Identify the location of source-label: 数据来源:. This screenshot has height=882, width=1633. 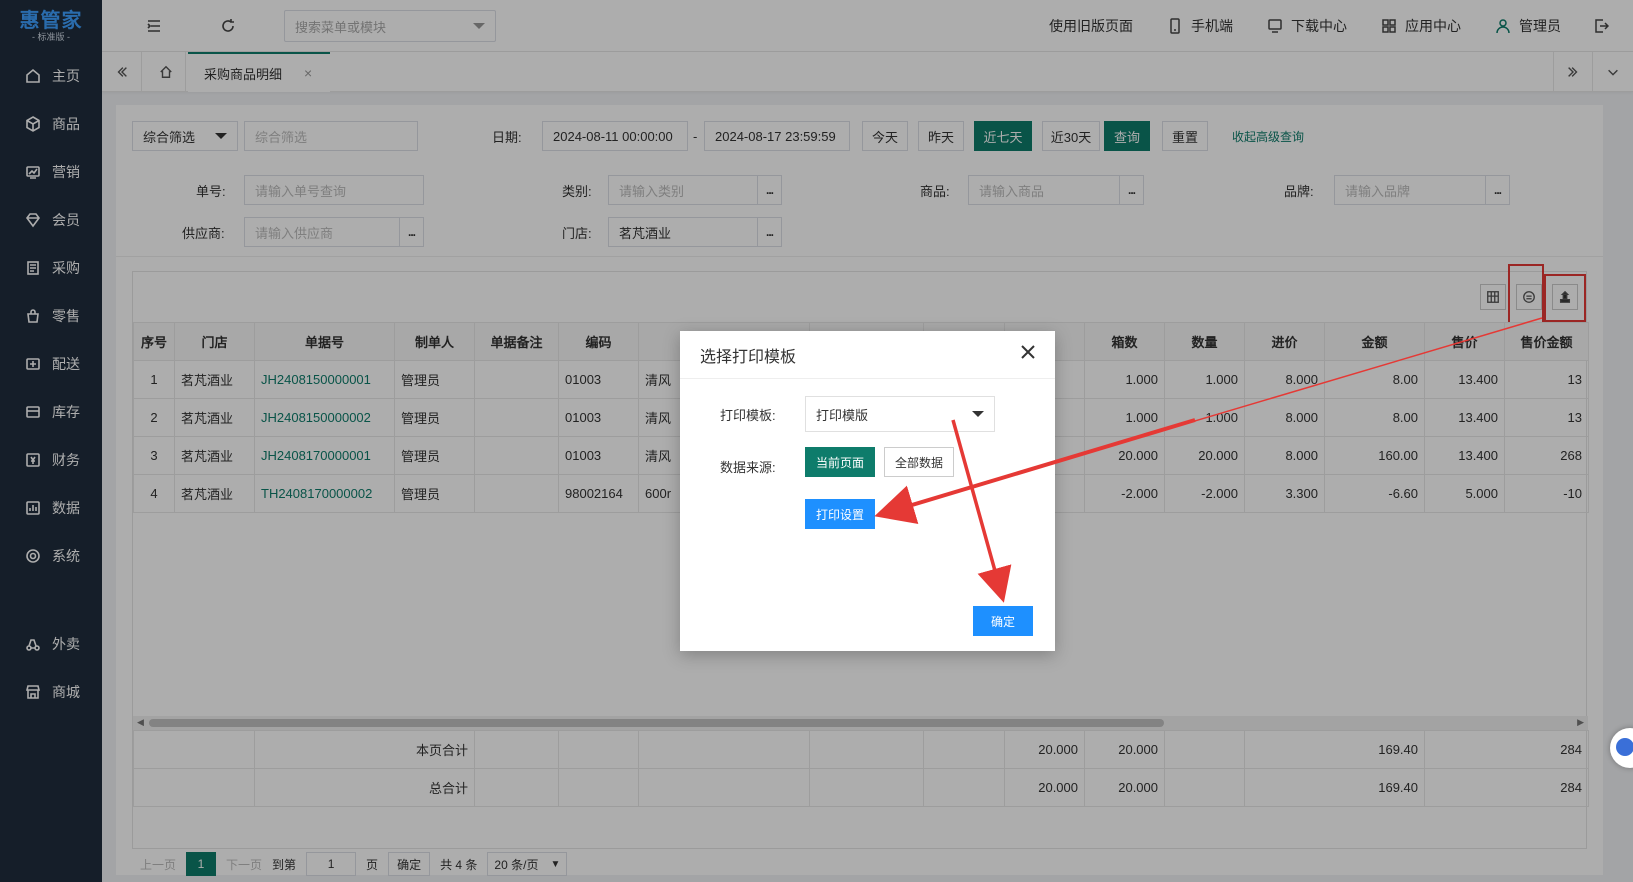
(748, 467).